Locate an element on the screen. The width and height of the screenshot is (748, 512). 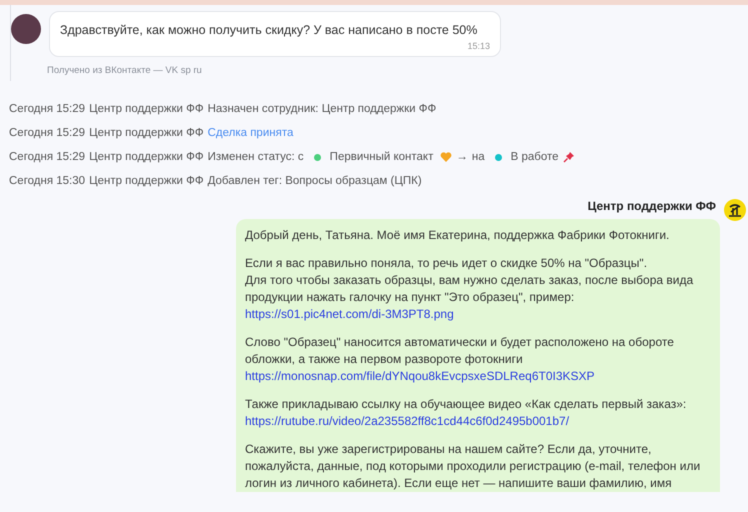
avatar-placeholder is located at coordinates (26, 29).